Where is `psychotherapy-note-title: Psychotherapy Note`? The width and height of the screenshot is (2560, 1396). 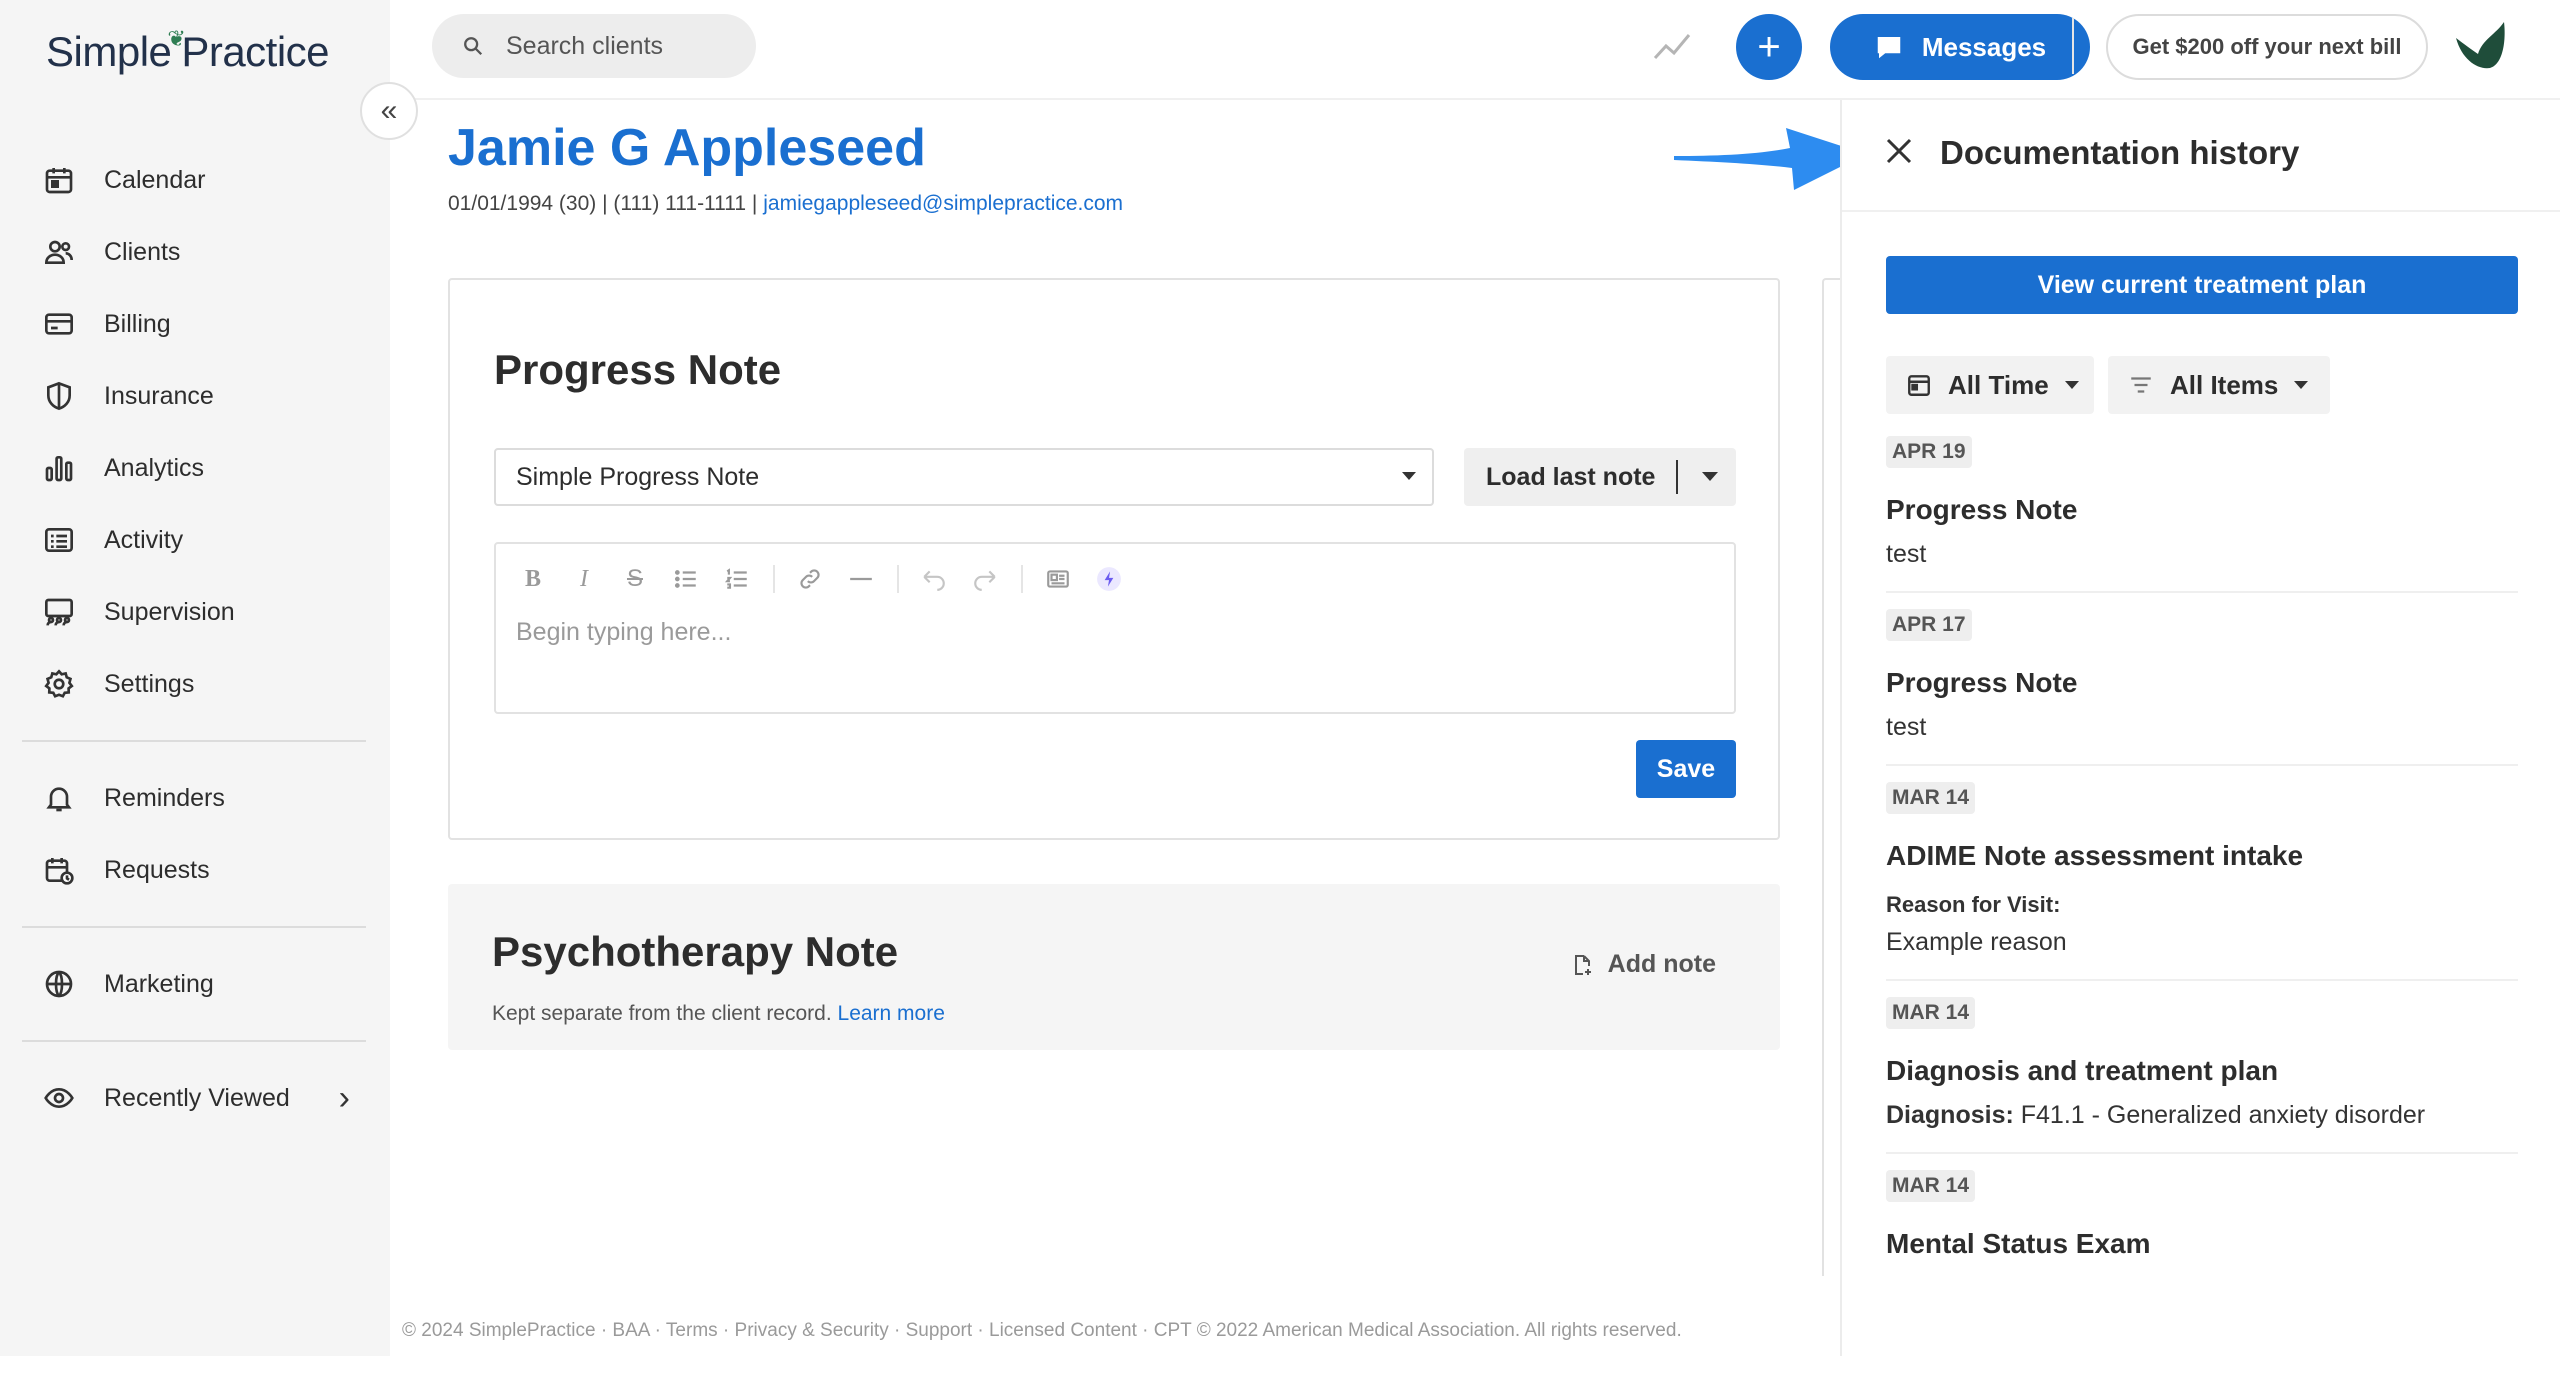
psychotherapy-note-title: Psychotherapy Note is located at coordinates (695, 951).